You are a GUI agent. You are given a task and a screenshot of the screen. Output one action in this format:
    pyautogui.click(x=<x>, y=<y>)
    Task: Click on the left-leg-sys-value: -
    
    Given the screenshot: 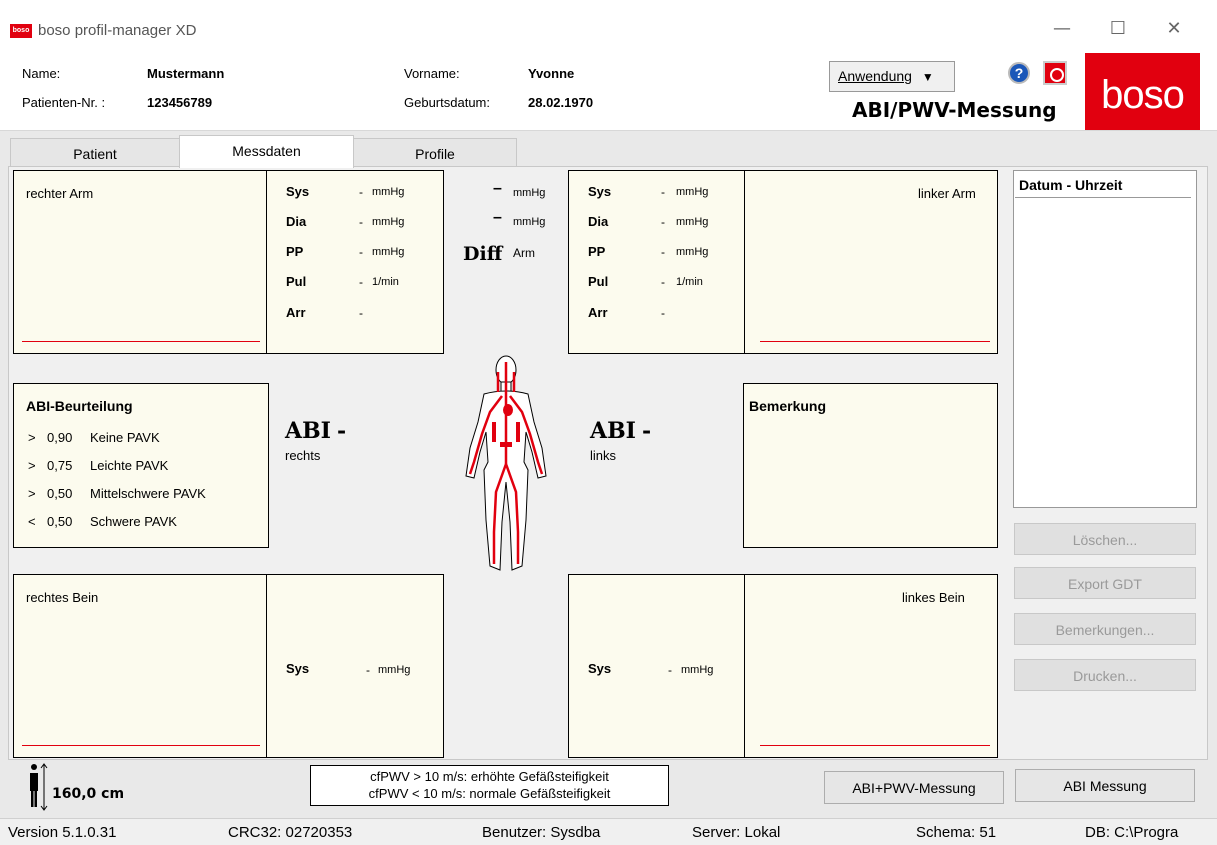 What is the action you would take?
    pyautogui.click(x=670, y=670)
    